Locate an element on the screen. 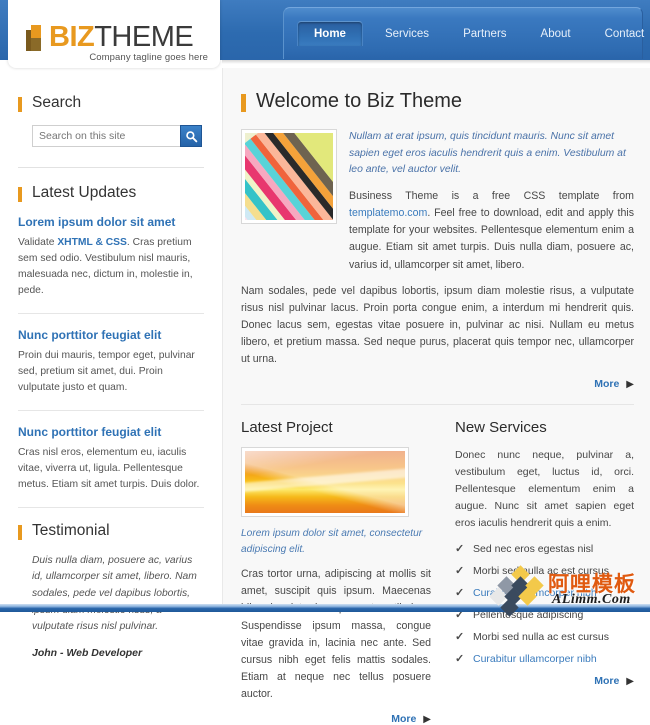 The height and width of the screenshot is (725, 650). search-button is located at coordinates (191, 136).